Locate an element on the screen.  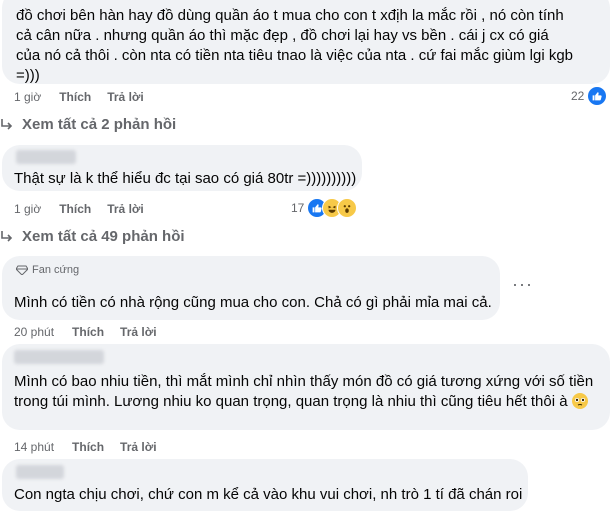
reaction-summary: 22 is located at coordinates (589, 96).